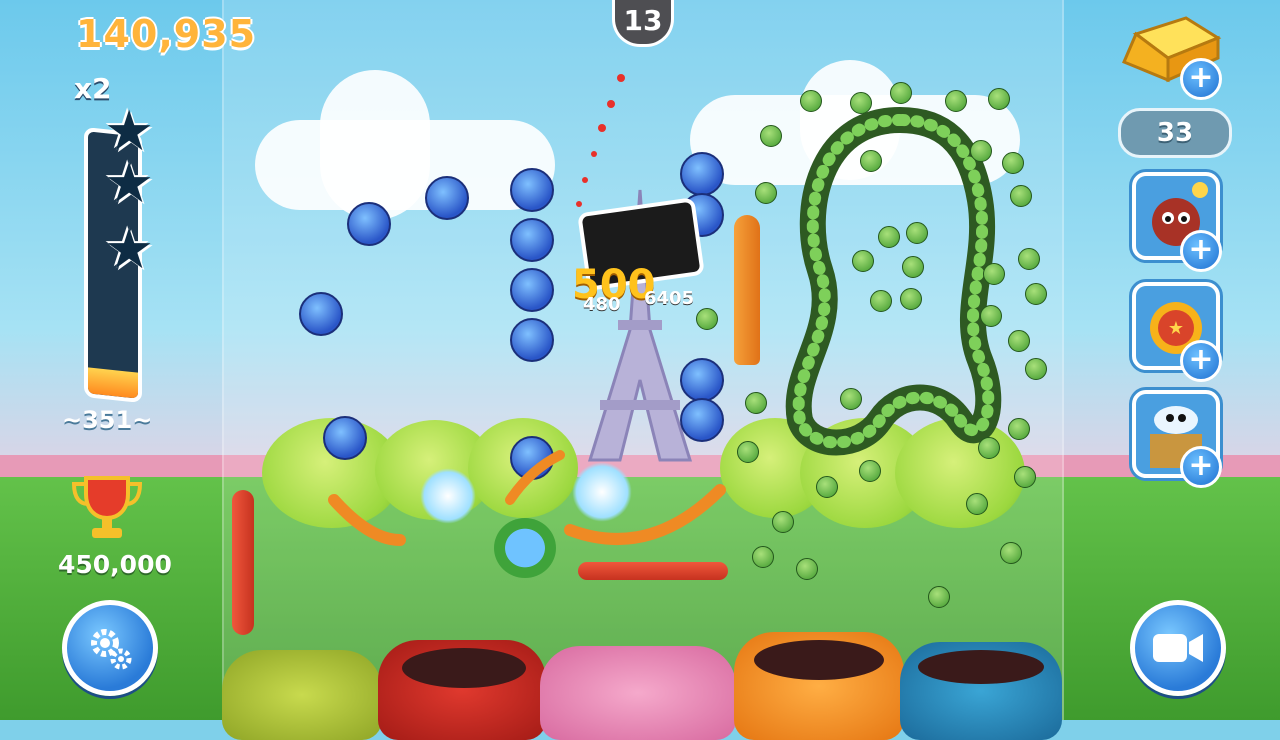  I want to click on green-pot, so click(302, 695).